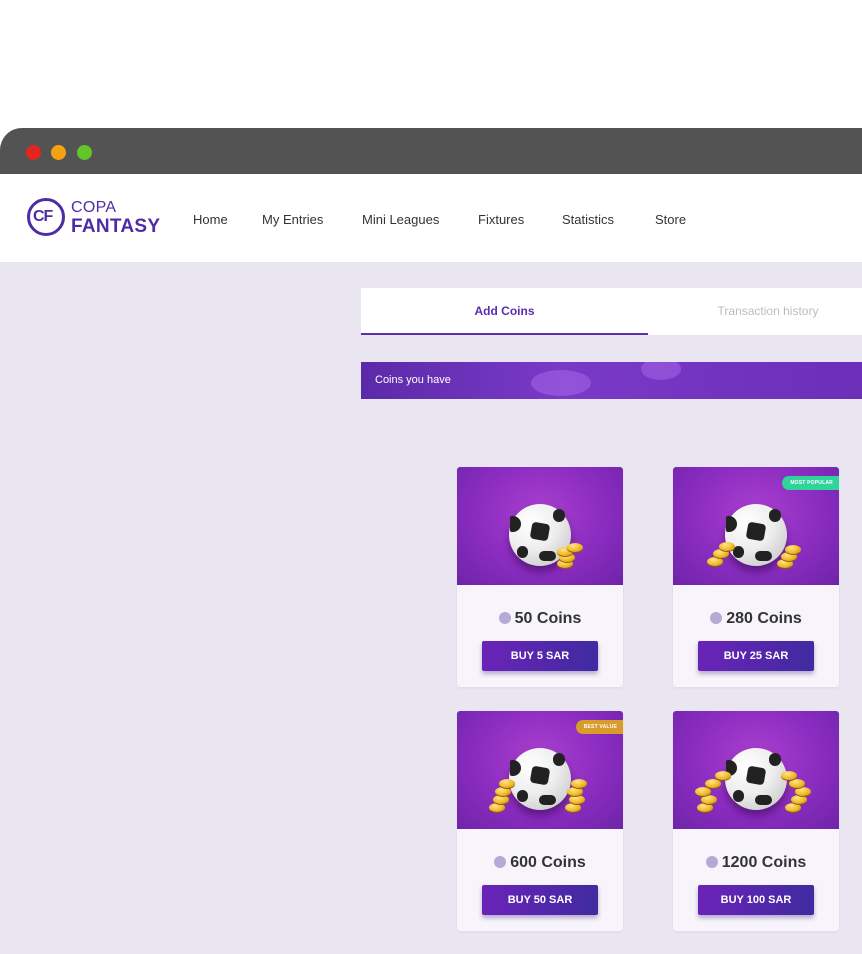  I want to click on logo-mark-icon: CF, so click(46, 217).